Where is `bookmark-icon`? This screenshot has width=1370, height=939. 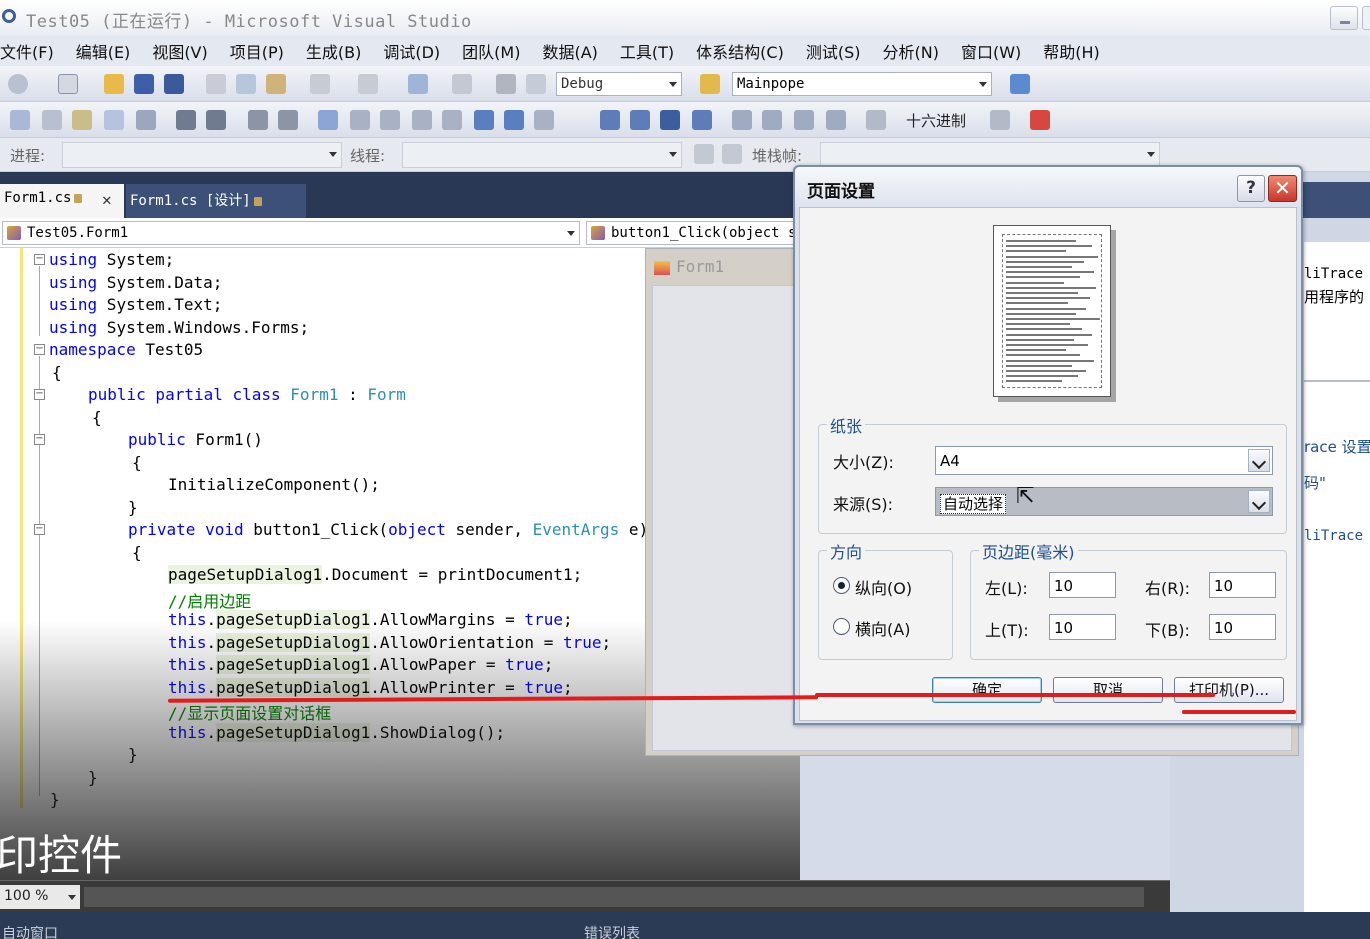 bookmark-icon is located at coordinates (328, 120).